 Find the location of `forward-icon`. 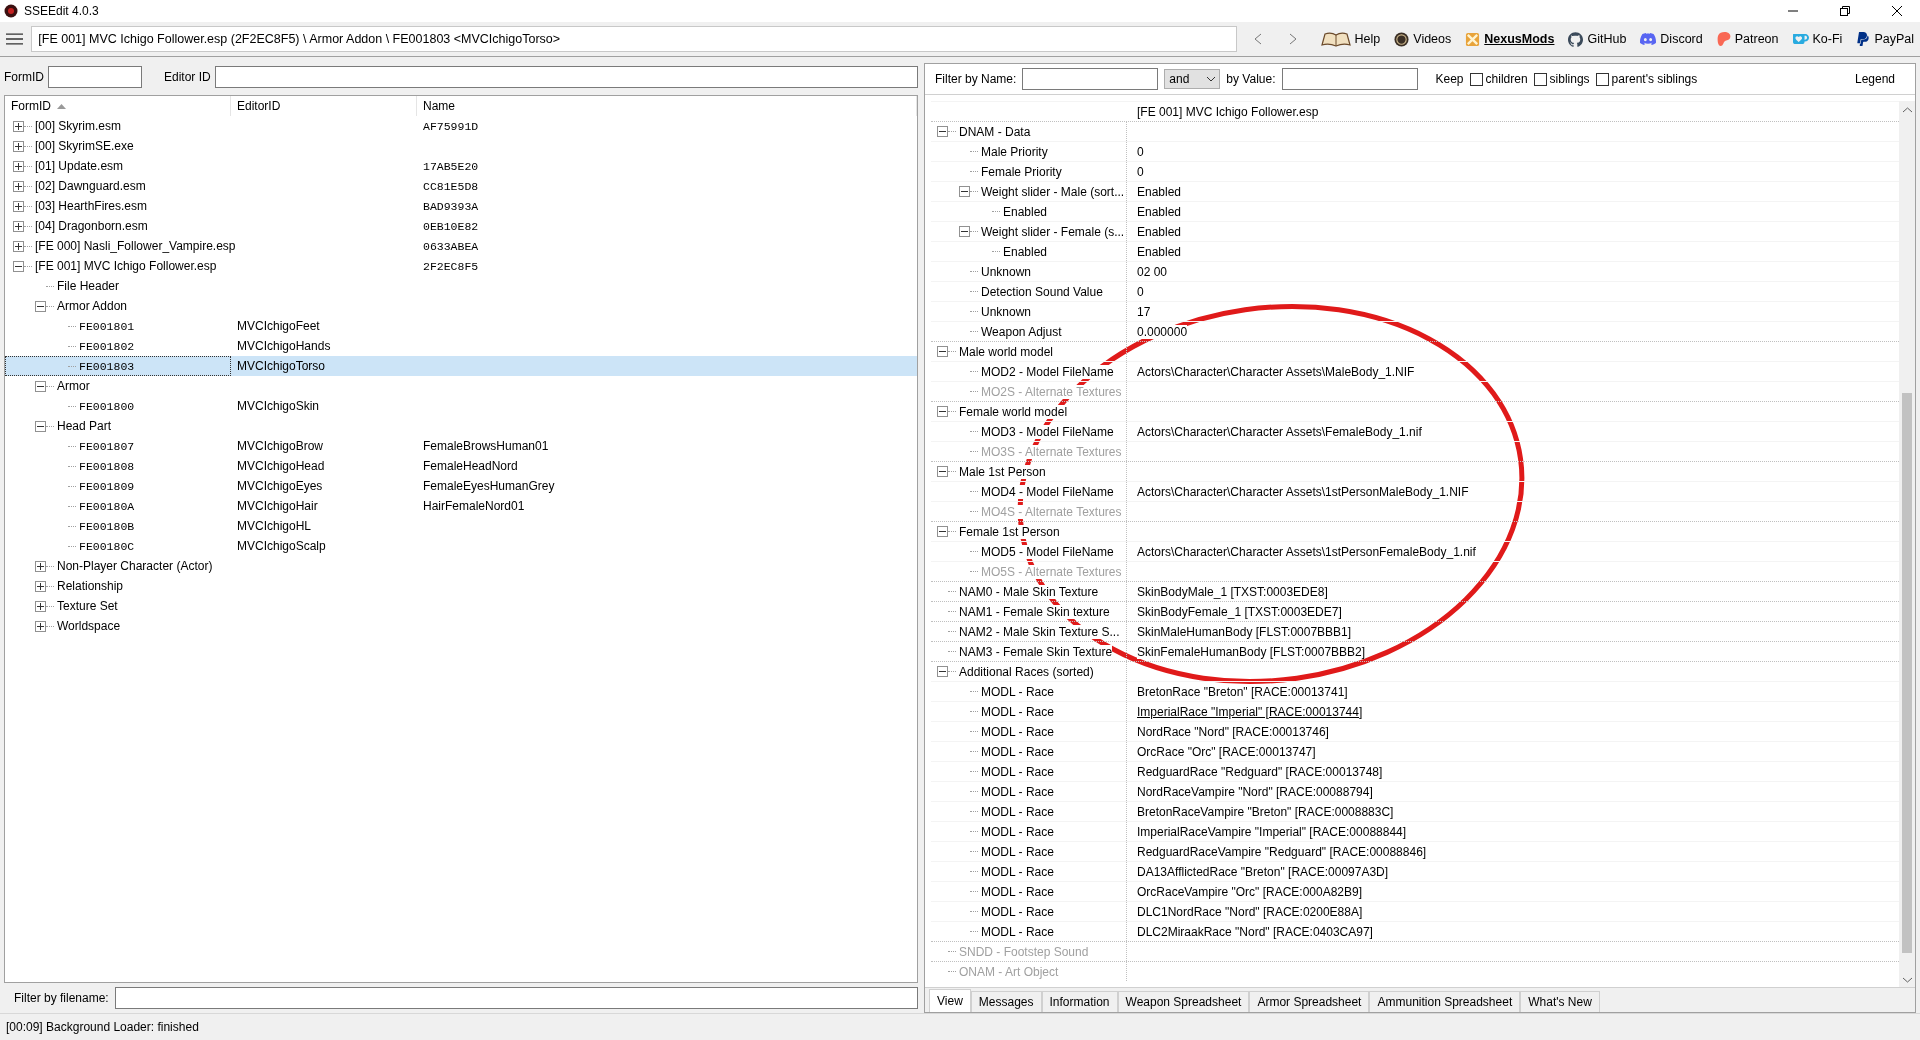

forward-icon is located at coordinates (1293, 39).